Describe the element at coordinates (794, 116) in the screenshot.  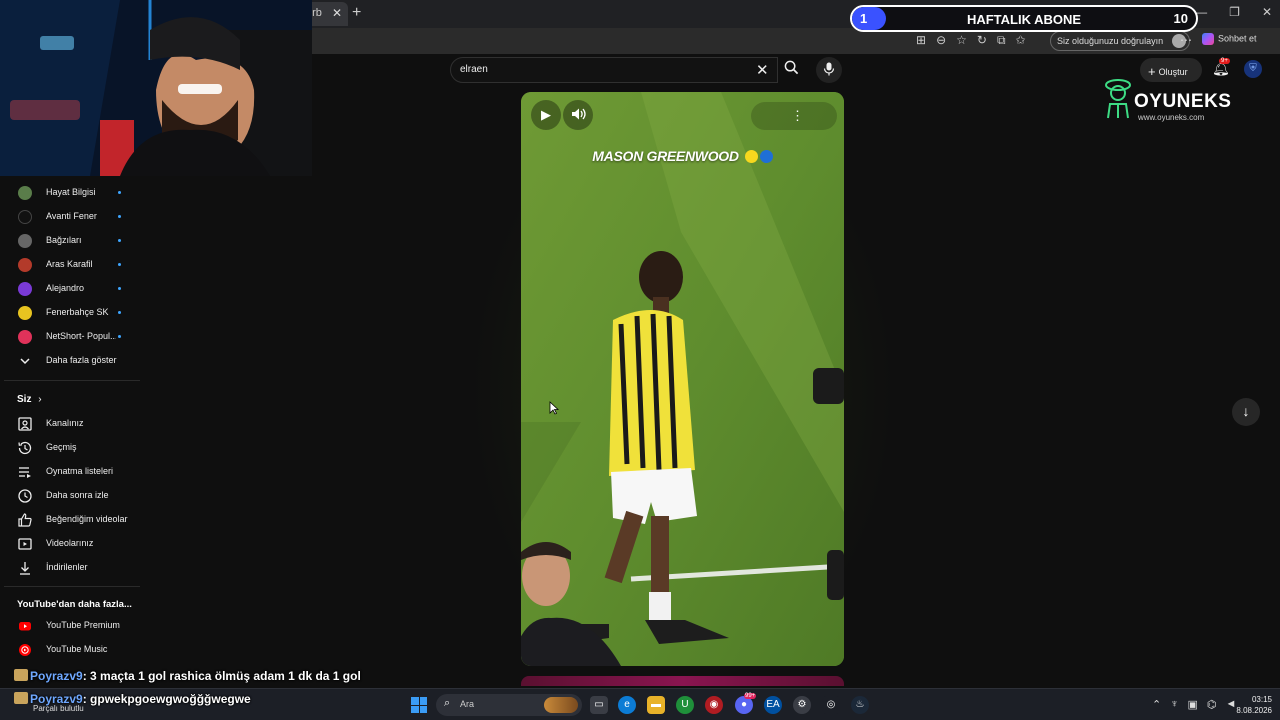
I see `more-options-button: ⋮` at that location.